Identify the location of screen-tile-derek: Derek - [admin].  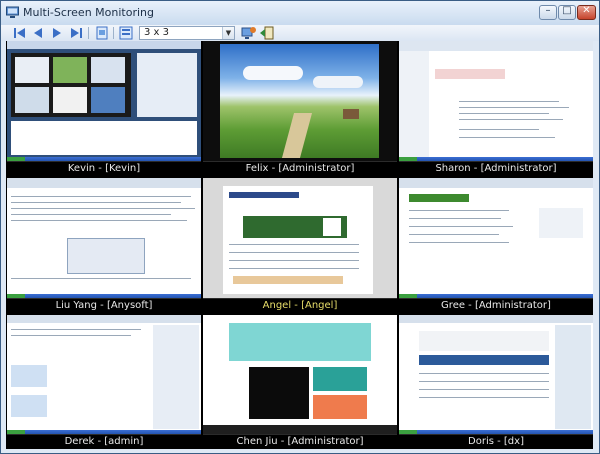
(104, 382).